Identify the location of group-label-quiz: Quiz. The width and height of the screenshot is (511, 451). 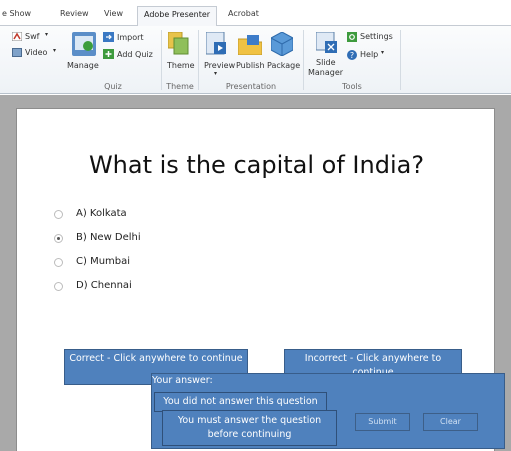
(113, 86).